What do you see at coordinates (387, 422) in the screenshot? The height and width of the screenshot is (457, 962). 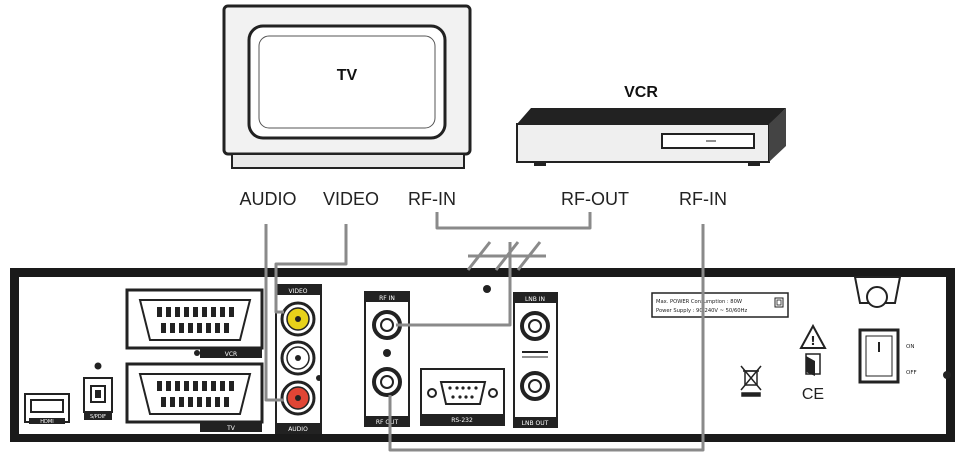 I see `rf-out-label: RF OUT` at bounding box center [387, 422].